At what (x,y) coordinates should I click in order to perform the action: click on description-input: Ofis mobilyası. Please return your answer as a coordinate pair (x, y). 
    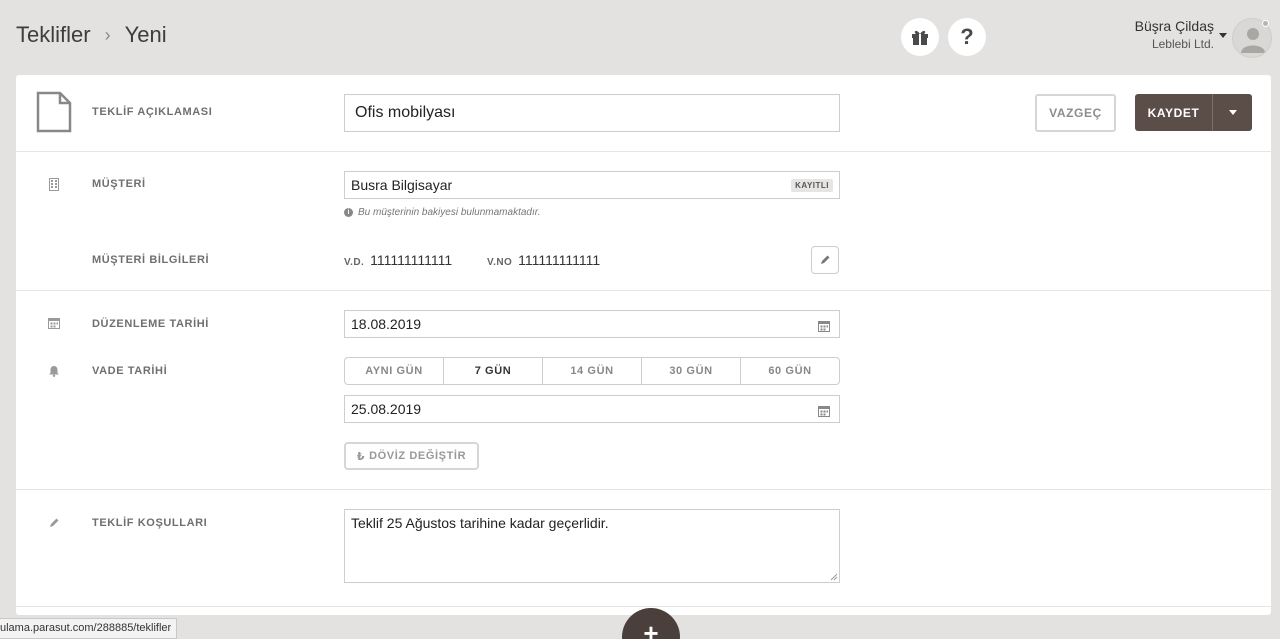
    Looking at the image, I should click on (592, 113).